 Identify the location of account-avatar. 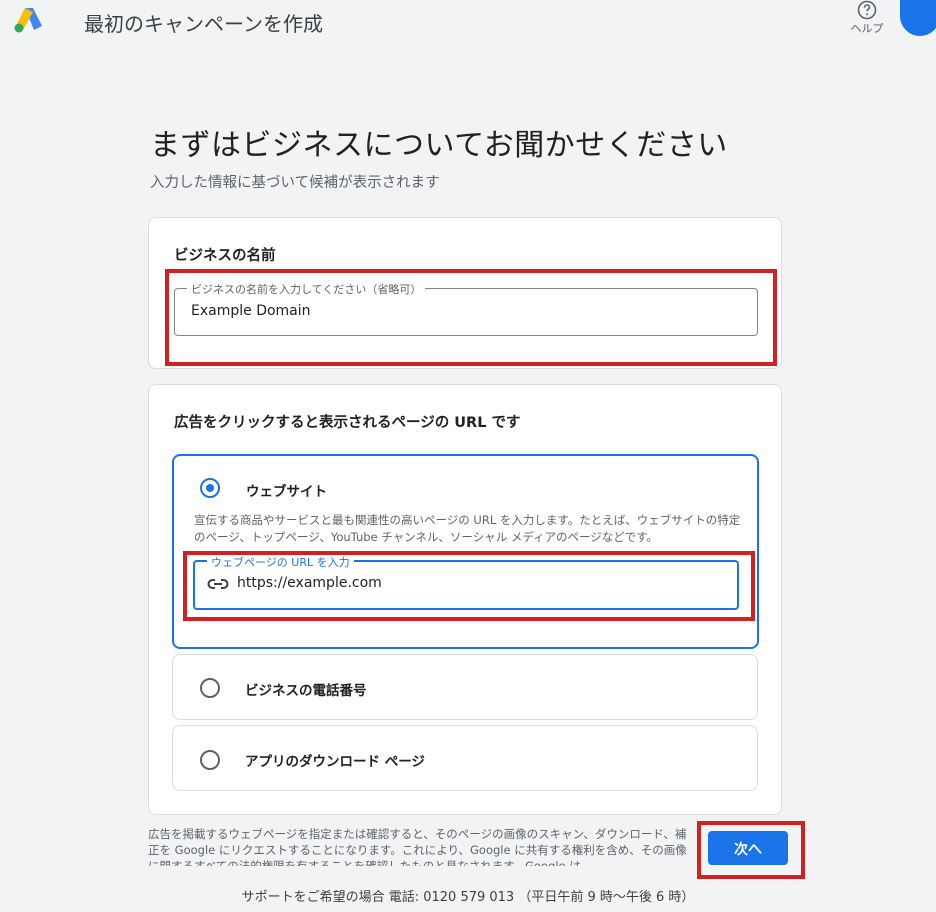
(918, 18).